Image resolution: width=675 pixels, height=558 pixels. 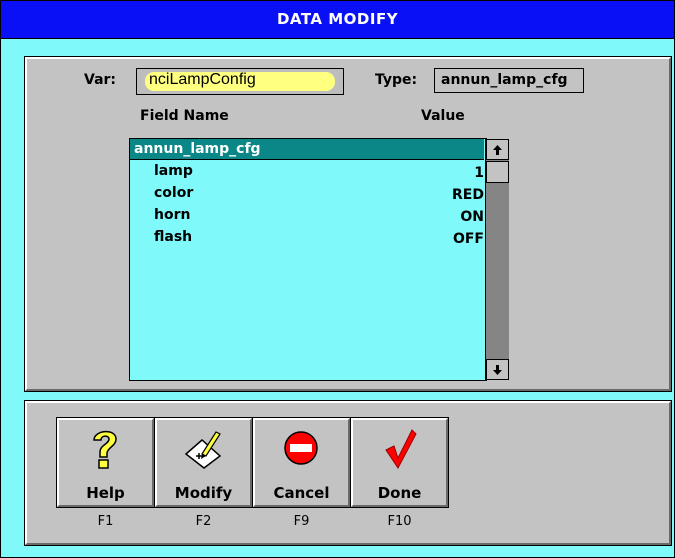 I want to click on scroll-down-button, so click(x=497, y=369).